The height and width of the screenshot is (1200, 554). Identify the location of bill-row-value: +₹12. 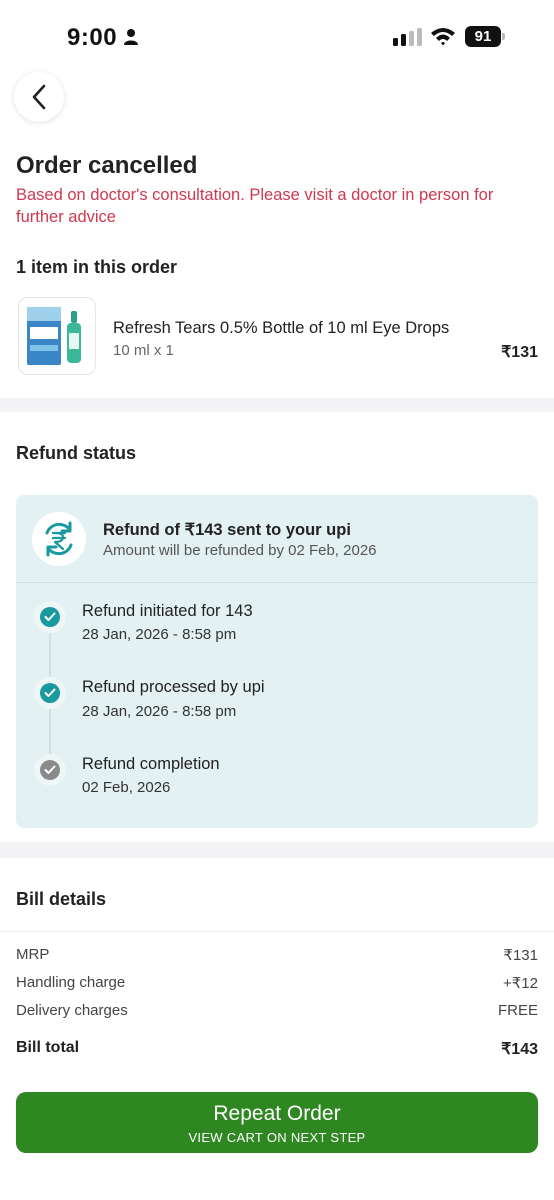
(520, 983).